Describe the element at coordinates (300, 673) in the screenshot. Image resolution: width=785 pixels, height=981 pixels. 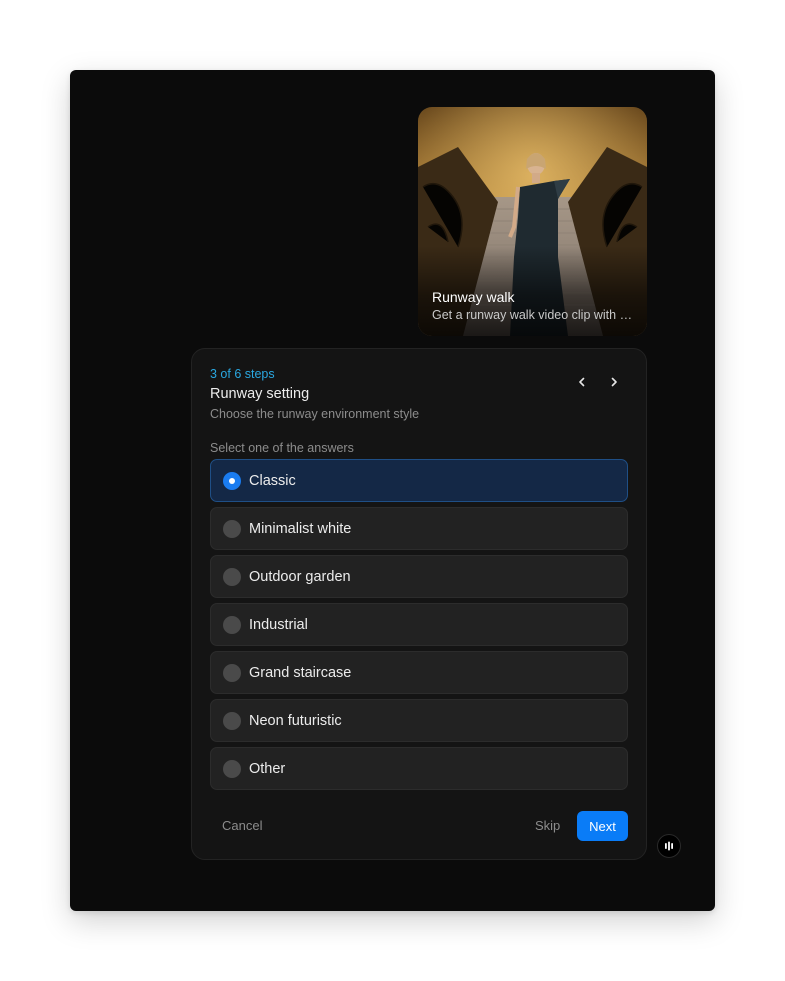
I see `option-label: Grand staircase` at that location.